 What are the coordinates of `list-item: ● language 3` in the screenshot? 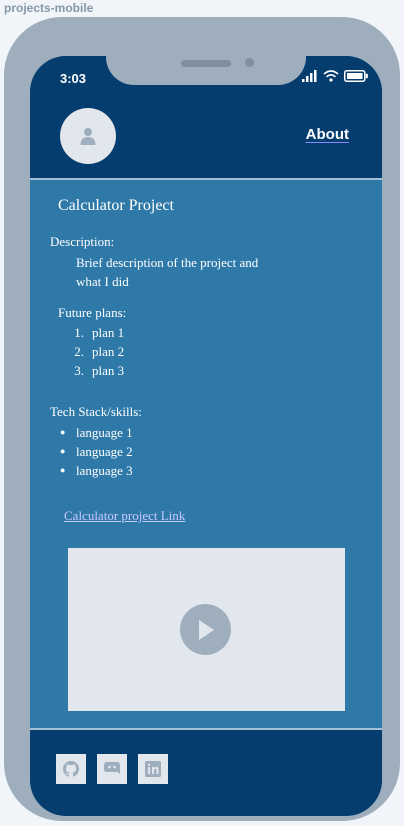 It's located at (96, 470).